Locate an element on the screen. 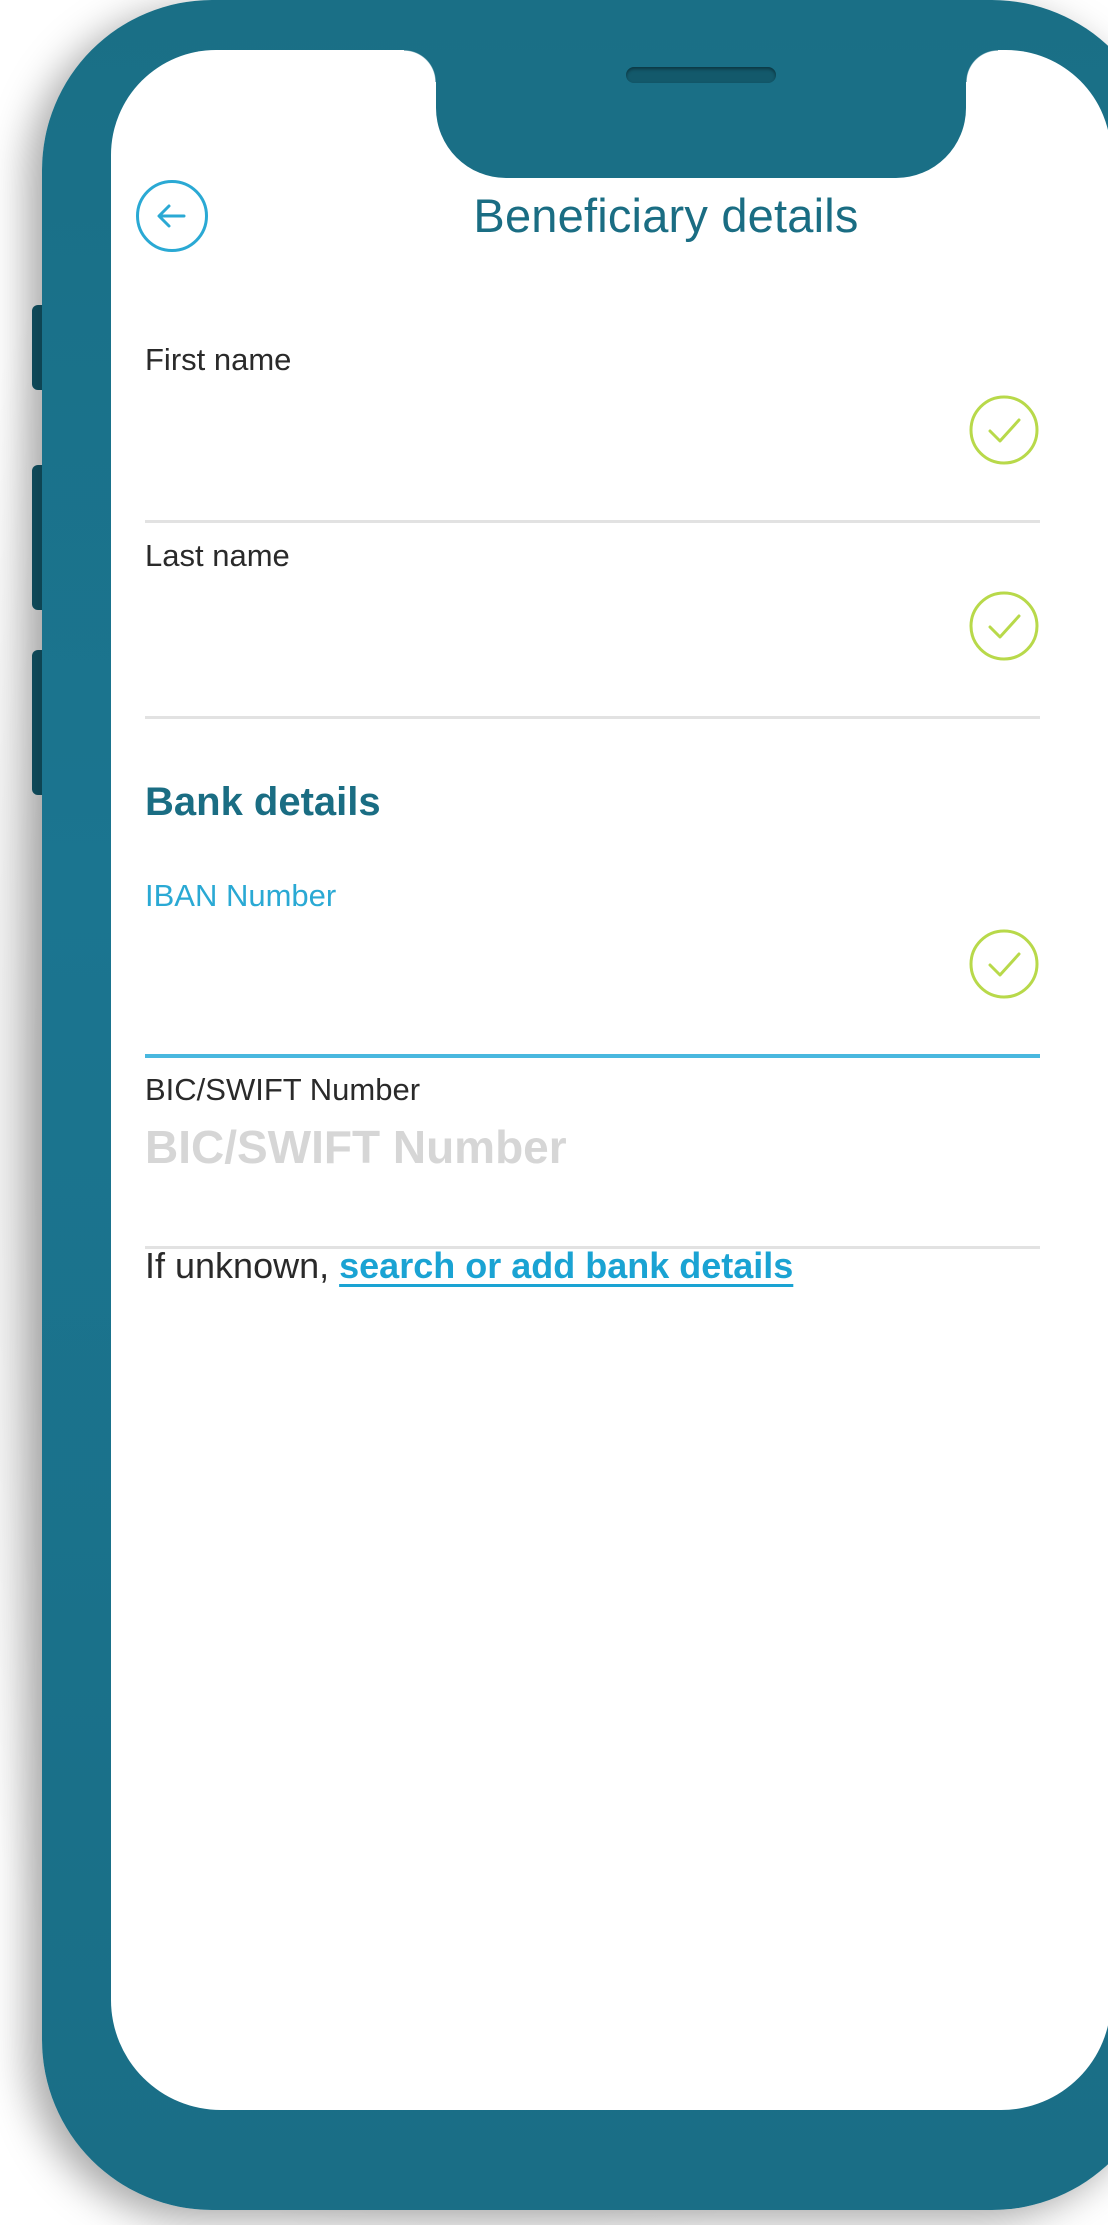  iban-field: IBAN Number is located at coordinates (592, 968).